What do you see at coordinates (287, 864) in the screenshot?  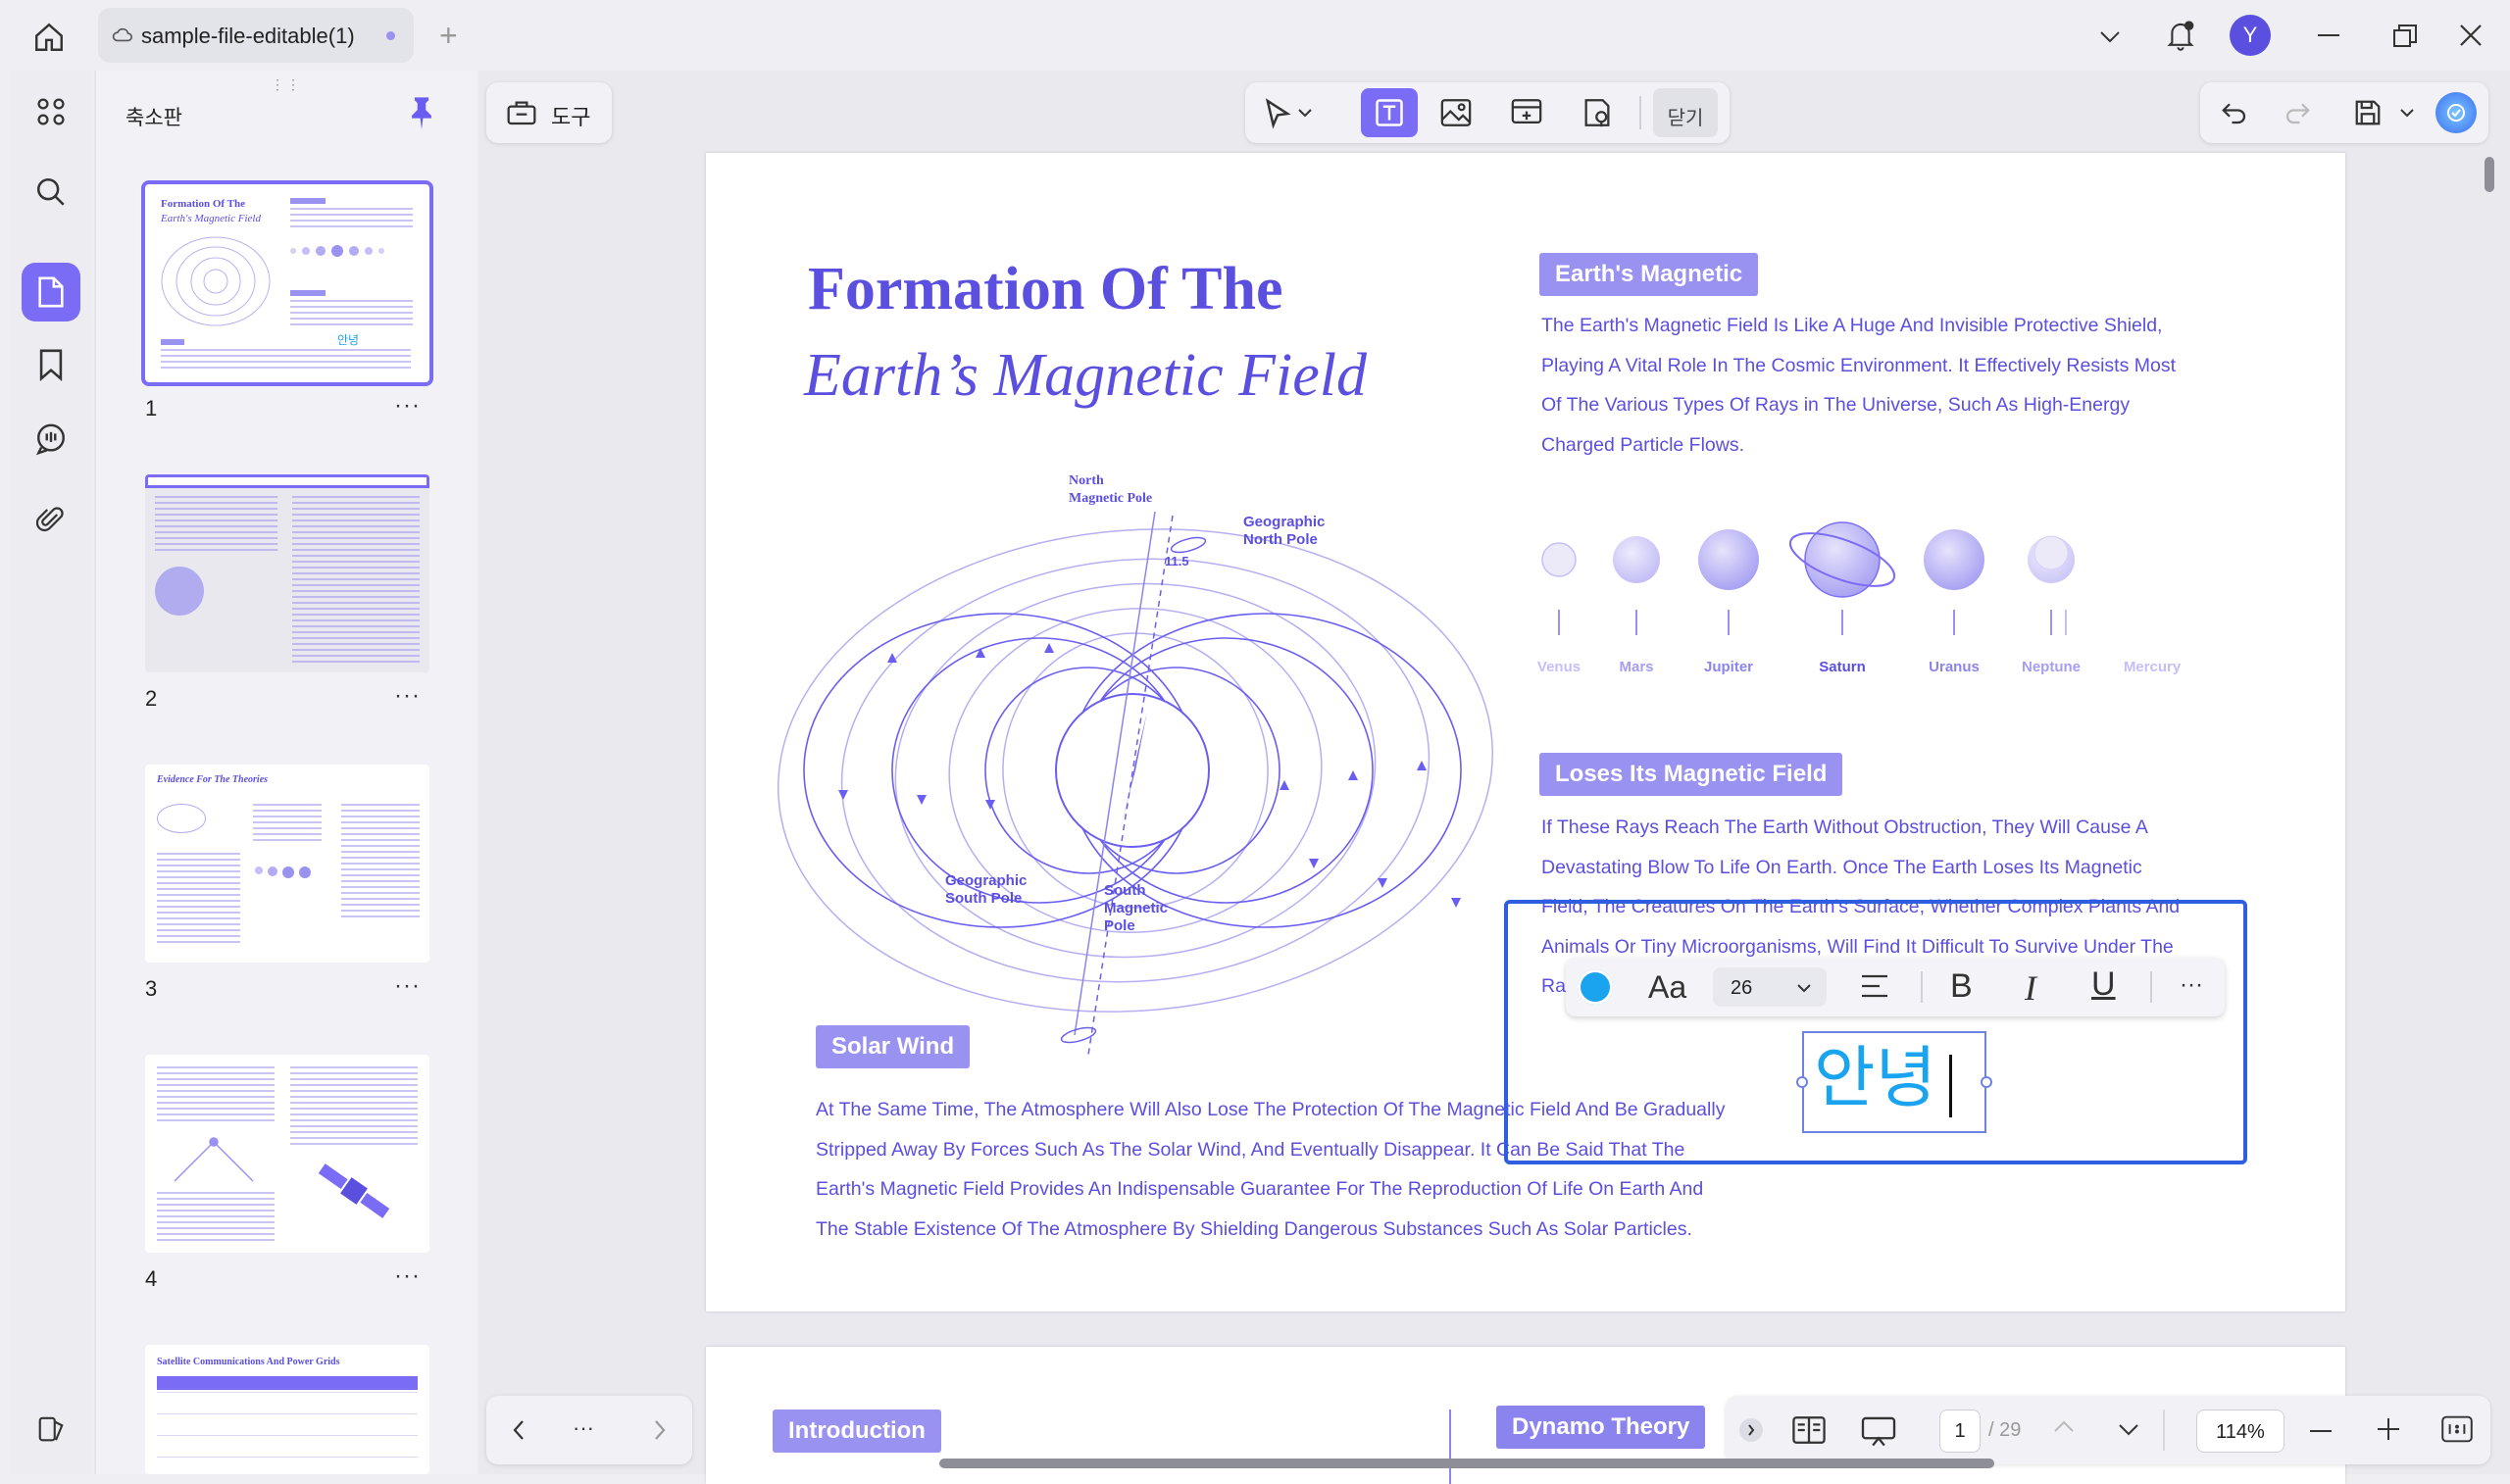 I see `thumbnail-page-3: Evidence For The Theories` at bounding box center [287, 864].